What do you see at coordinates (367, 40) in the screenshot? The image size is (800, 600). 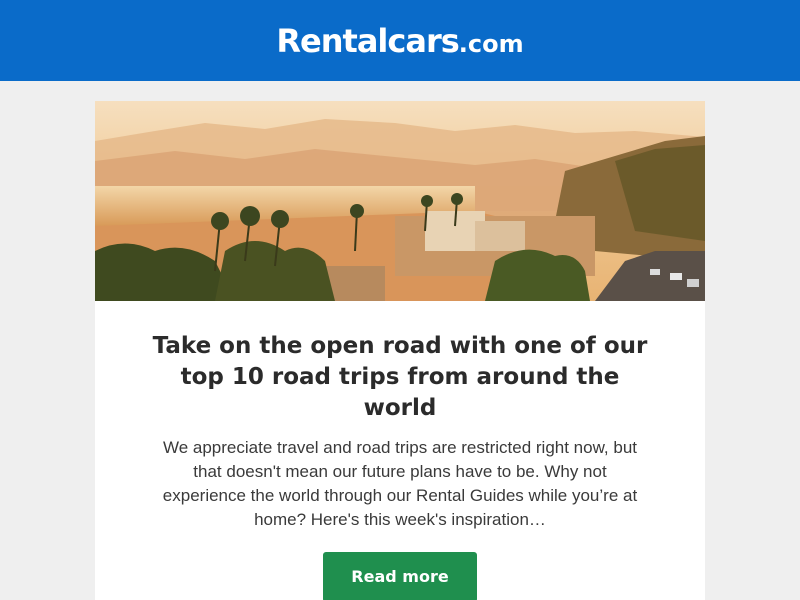 I see `logo-wordmark: Rentalcars` at bounding box center [367, 40].